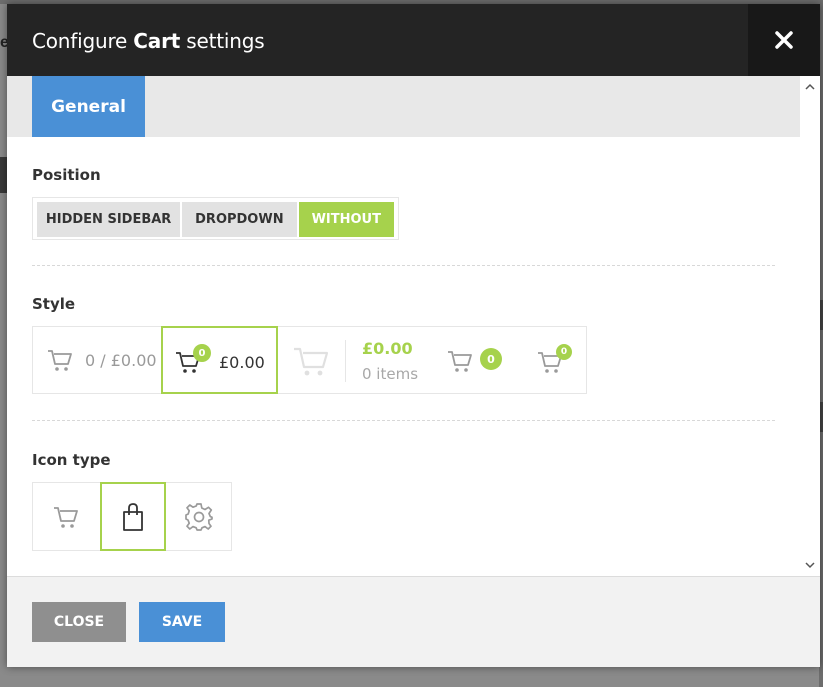 The height and width of the screenshot is (687, 823). Describe the element at coordinates (71, 460) in the screenshot. I see `icon-type-label: Icon type` at that location.